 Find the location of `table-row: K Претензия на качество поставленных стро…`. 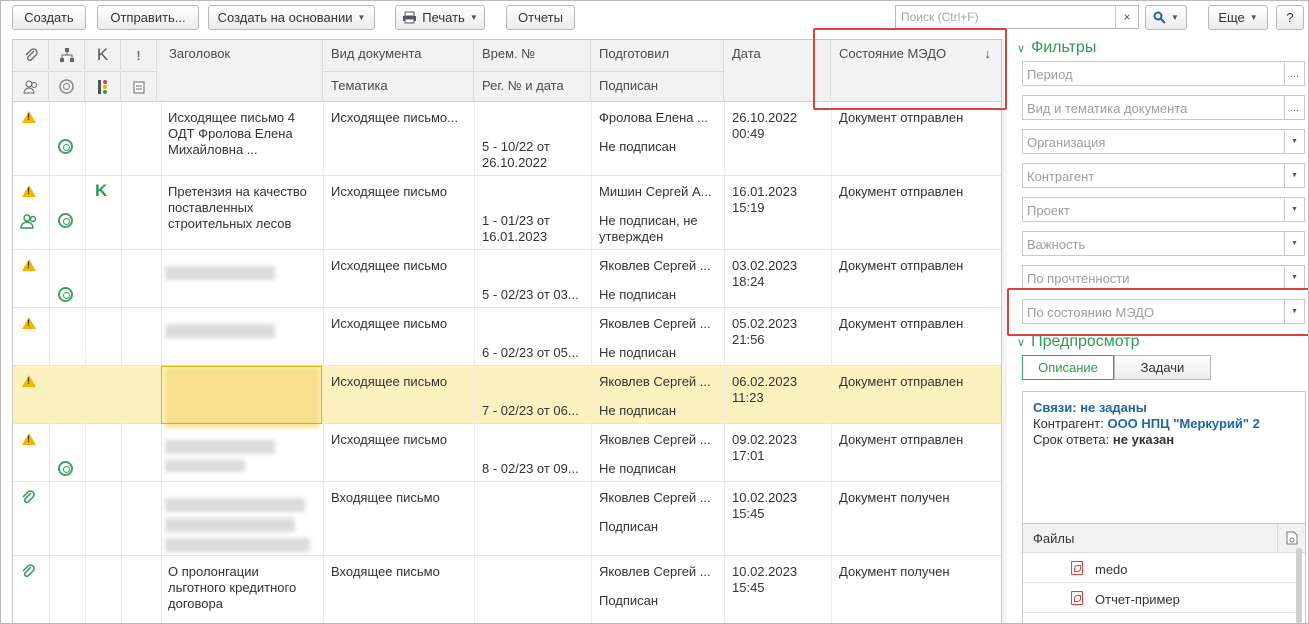

table-row: K Претензия на качество поставленных стро… is located at coordinates (507, 213).